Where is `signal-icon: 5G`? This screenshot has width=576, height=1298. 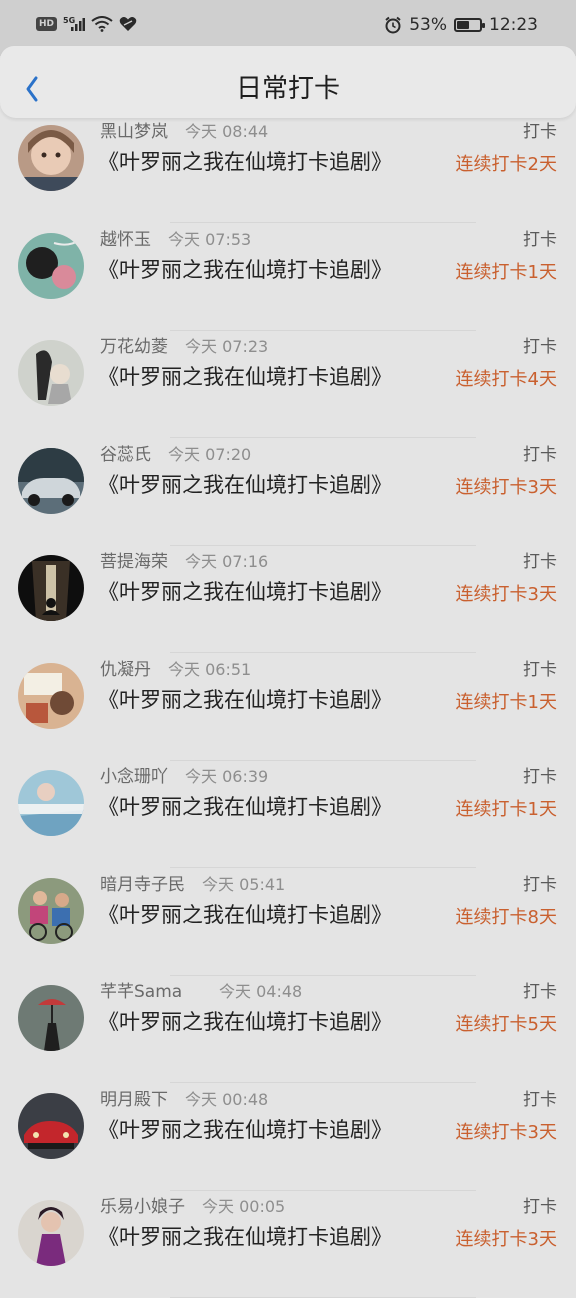
signal-icon: 5G is located at coordinates (74, 23).